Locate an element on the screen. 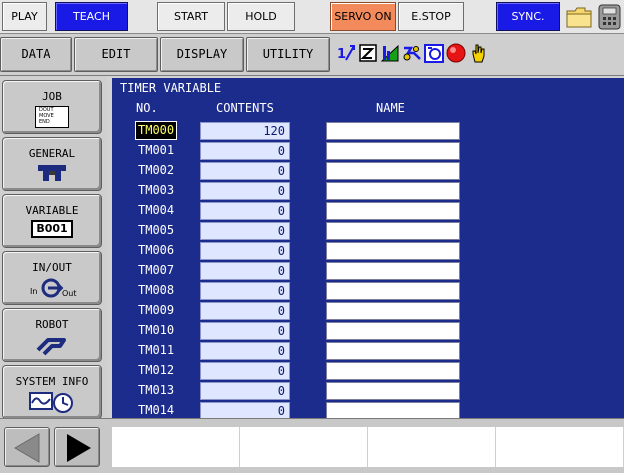 This screenshot has height=473, width=624. page-back-button is located at coordinates (27, 447).